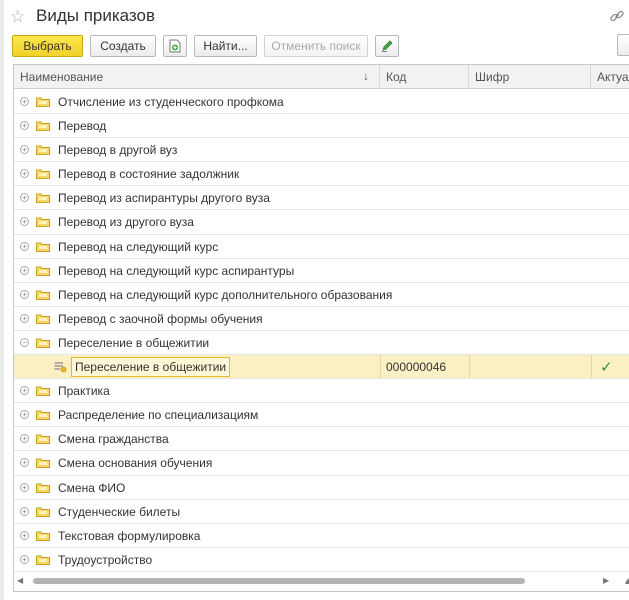 This screenshot has width=629, height=600. What do you see at coordinates (321, 463) in the screenshot?
I see `table-row: + Смена основания обучения` at bounding box center [321, 463].